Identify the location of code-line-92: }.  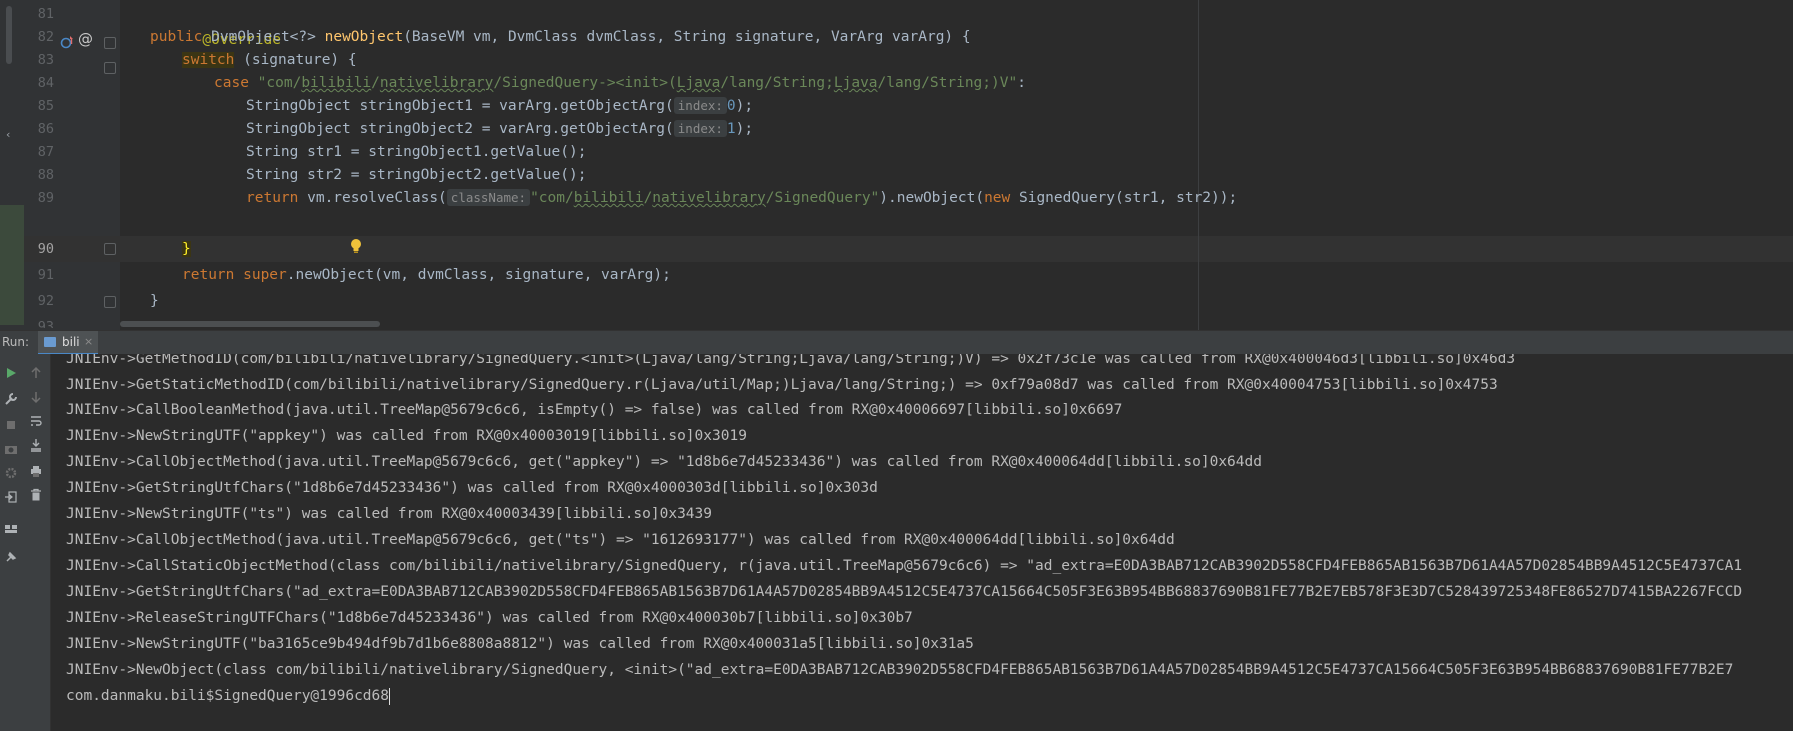
(154, 301).